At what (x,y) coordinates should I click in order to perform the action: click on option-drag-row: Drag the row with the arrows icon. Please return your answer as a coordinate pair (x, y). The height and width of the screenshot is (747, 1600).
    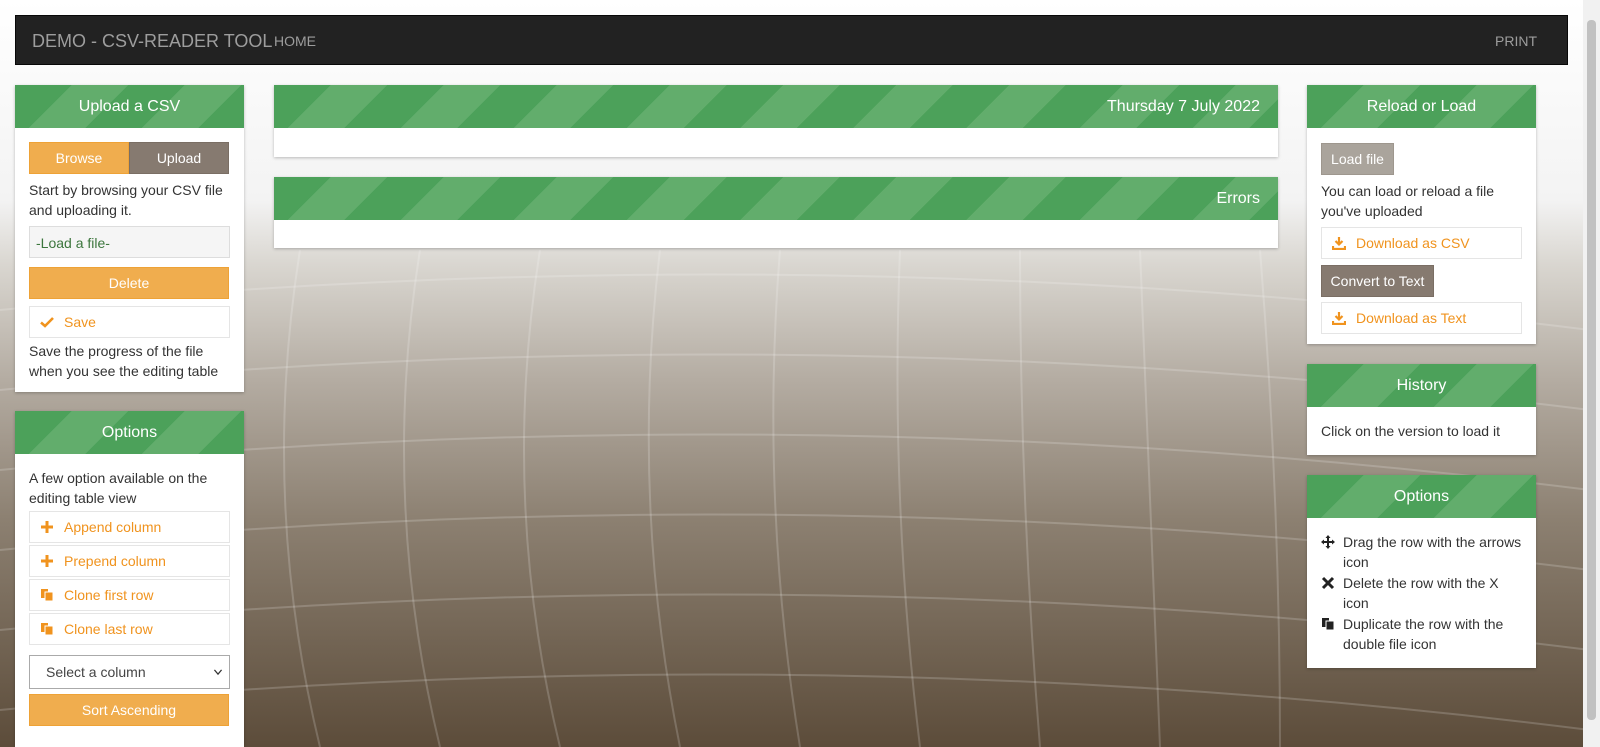
    Looking at the image, I should click on (1421, 552).